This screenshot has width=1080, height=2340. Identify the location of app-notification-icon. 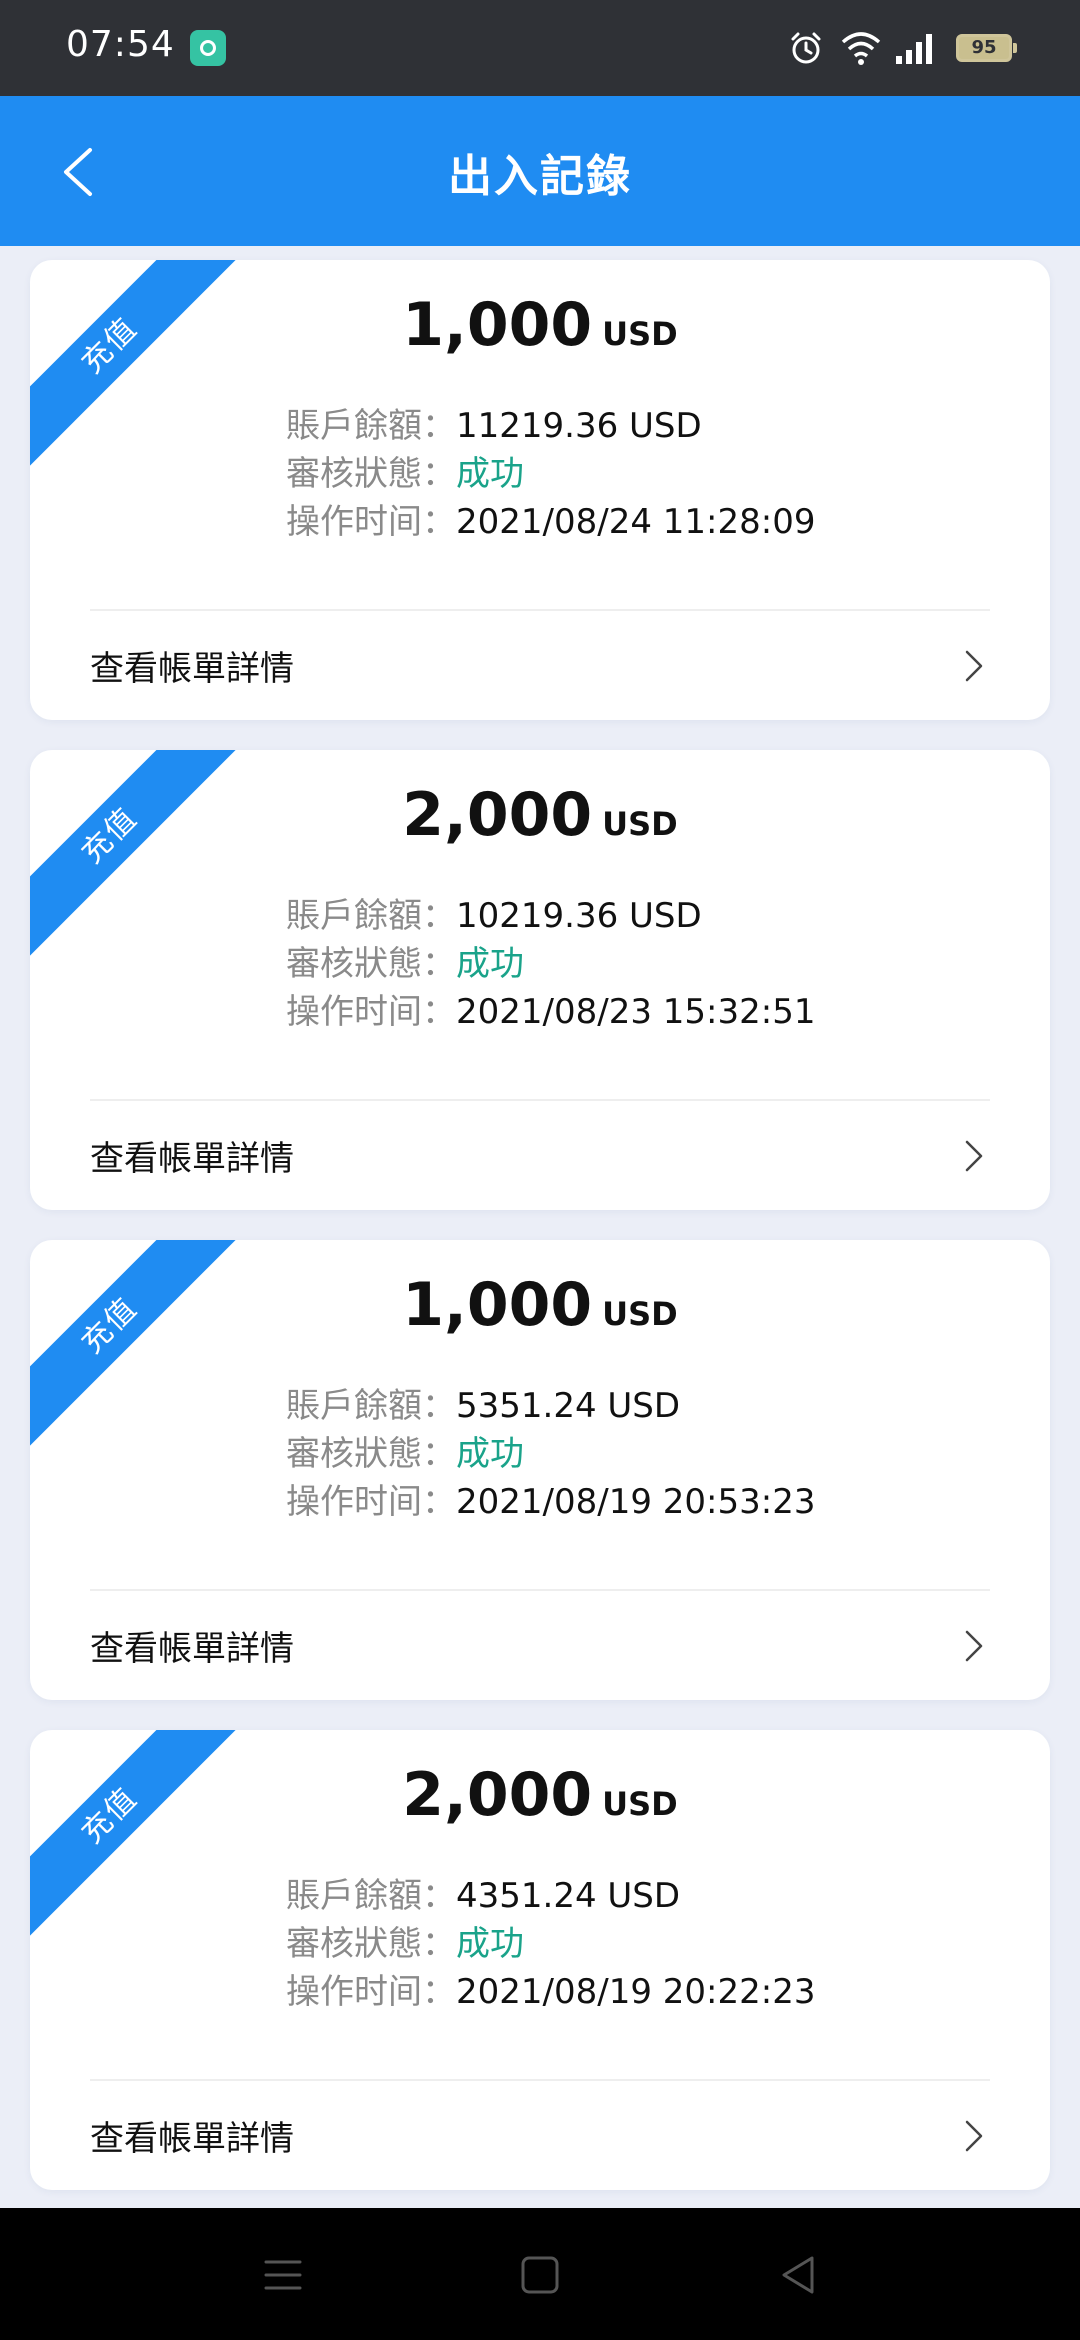
(208, 48).